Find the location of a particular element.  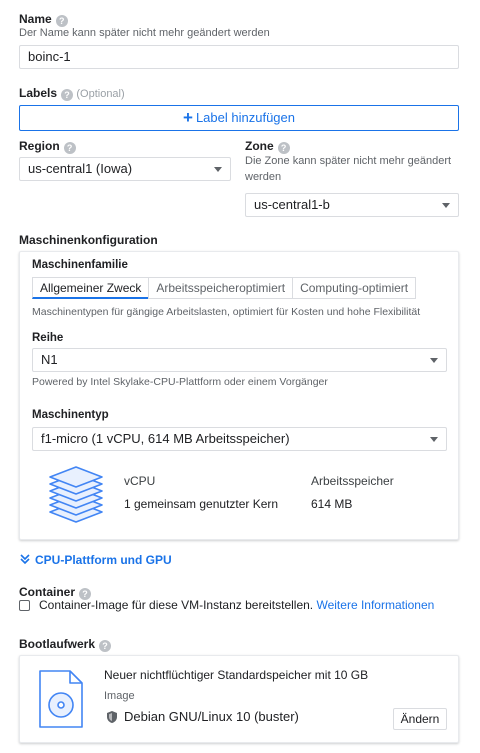

vcpu-value: 1 gemeinsam genutzter Kern is located at coordinates (201, 504).